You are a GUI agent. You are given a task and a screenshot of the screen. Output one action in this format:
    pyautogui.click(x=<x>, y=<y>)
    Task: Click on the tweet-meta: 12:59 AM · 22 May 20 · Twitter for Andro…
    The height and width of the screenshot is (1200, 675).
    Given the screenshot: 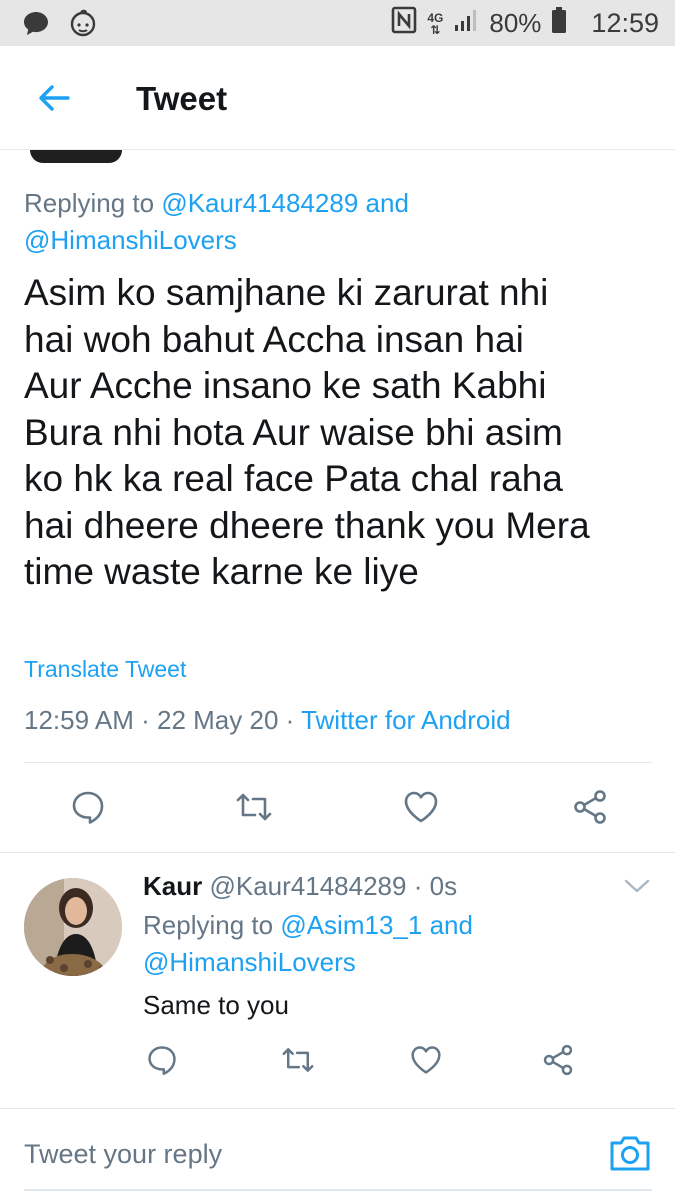 What is the action you would take?
    pyautogui.click(x=267, y=720)
    